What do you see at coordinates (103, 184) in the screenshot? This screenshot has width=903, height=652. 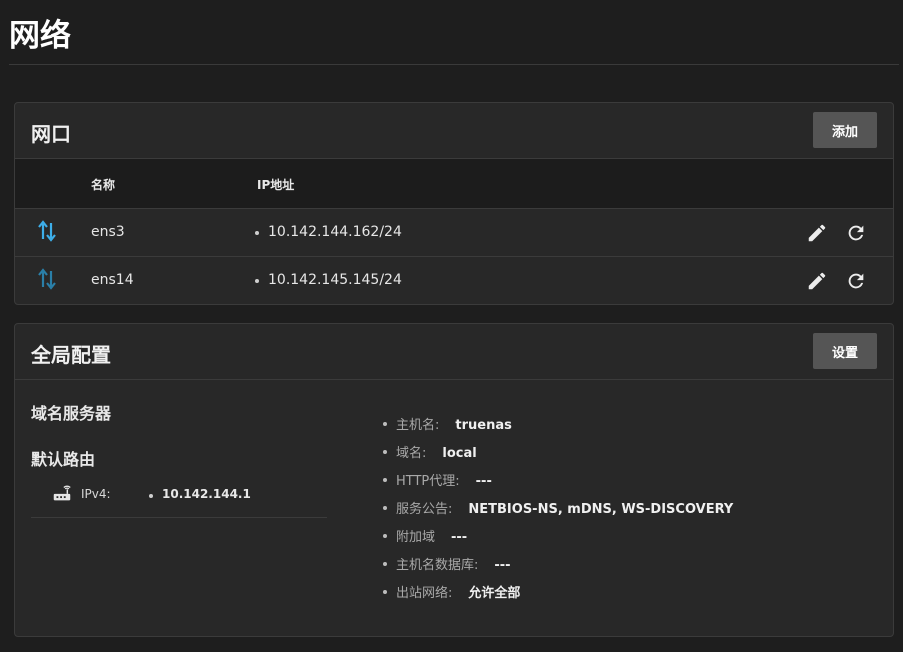 I see `column-header-name: 名称` at bounding box center [103, 184].